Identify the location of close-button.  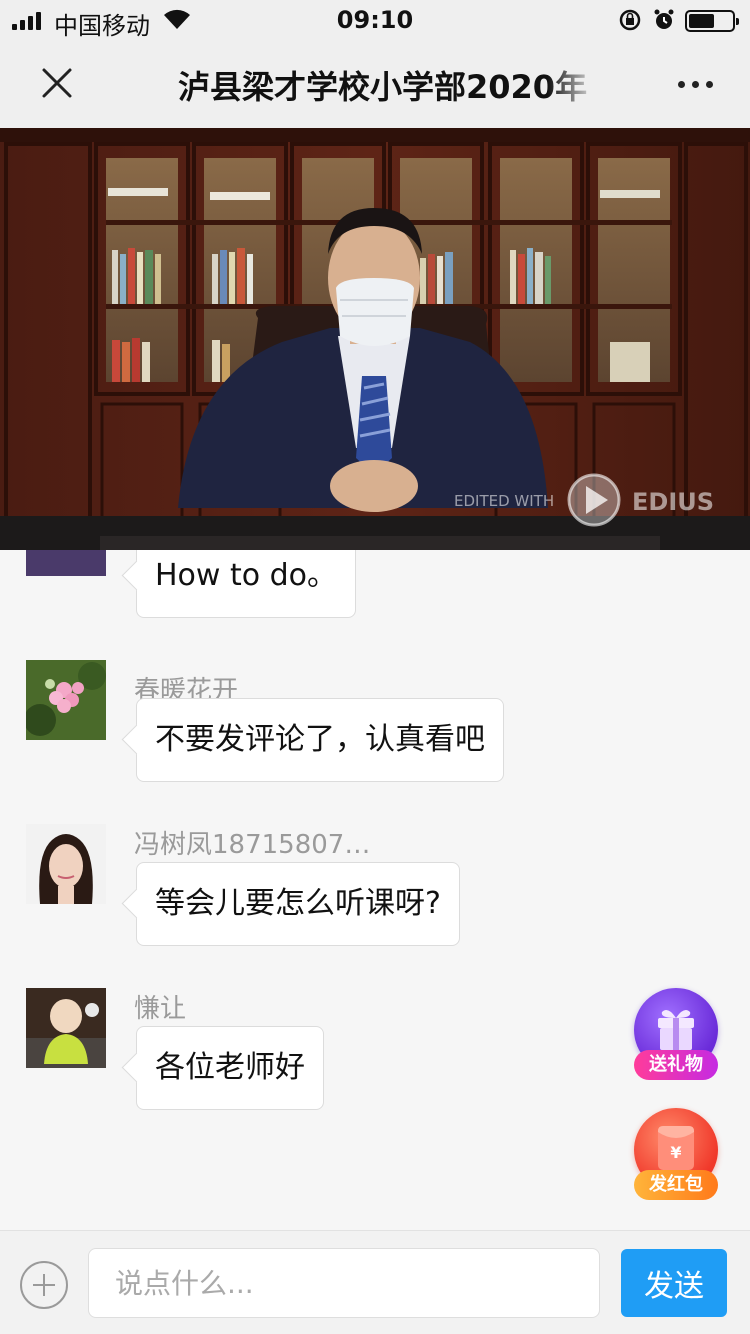
(57, 83).